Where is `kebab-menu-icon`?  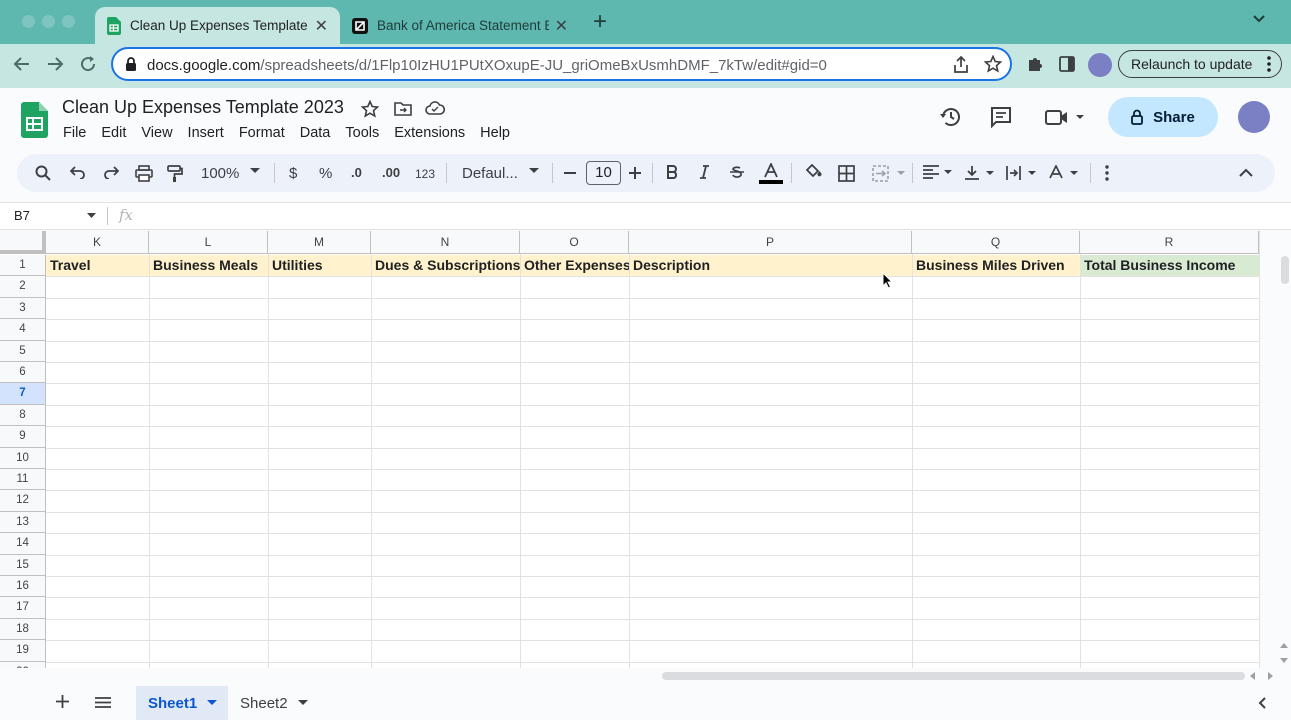 kebab-menu-icon is located at coordinates (1269, 64).